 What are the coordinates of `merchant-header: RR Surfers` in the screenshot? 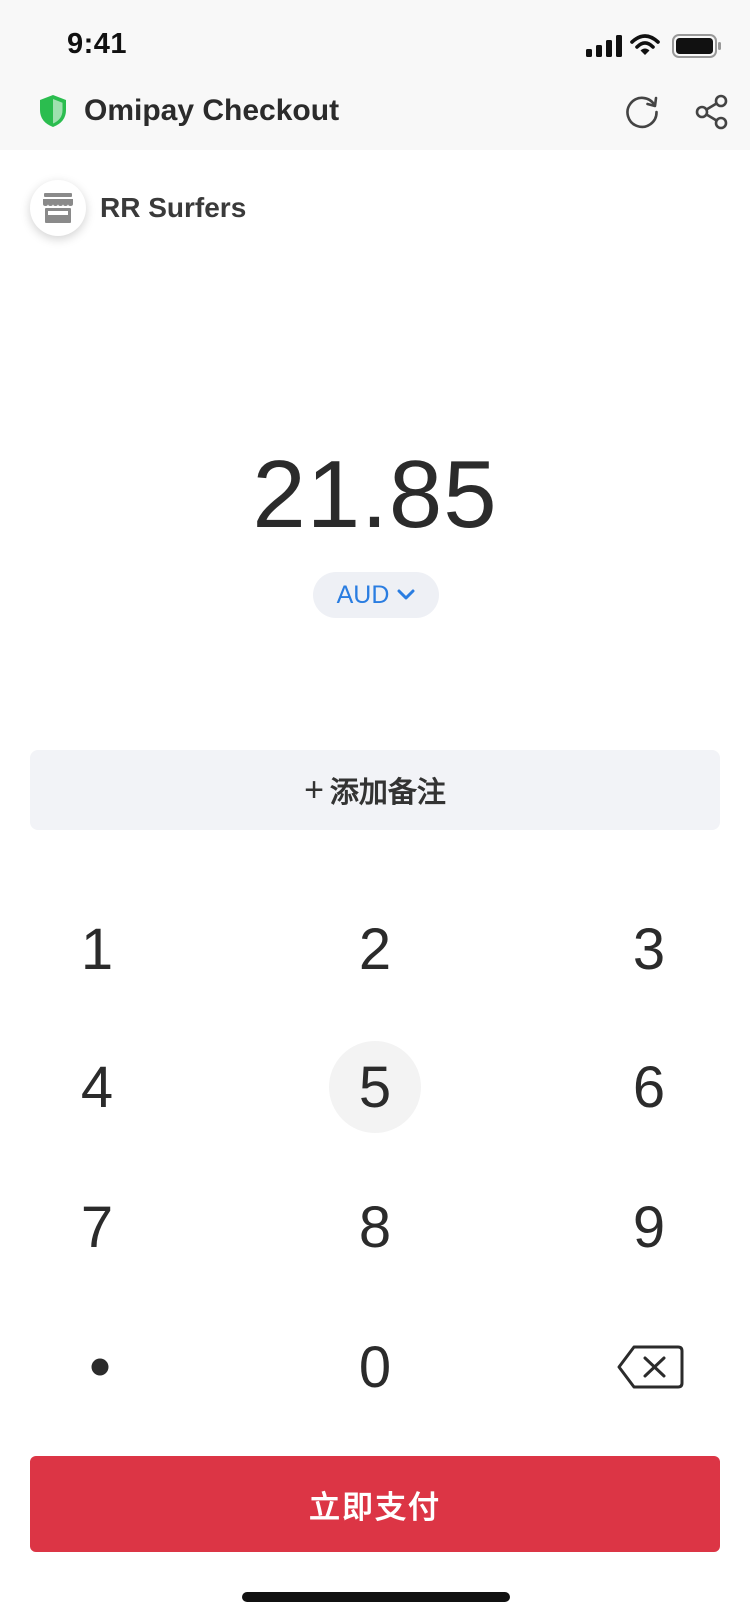 It's located at (138, 208).